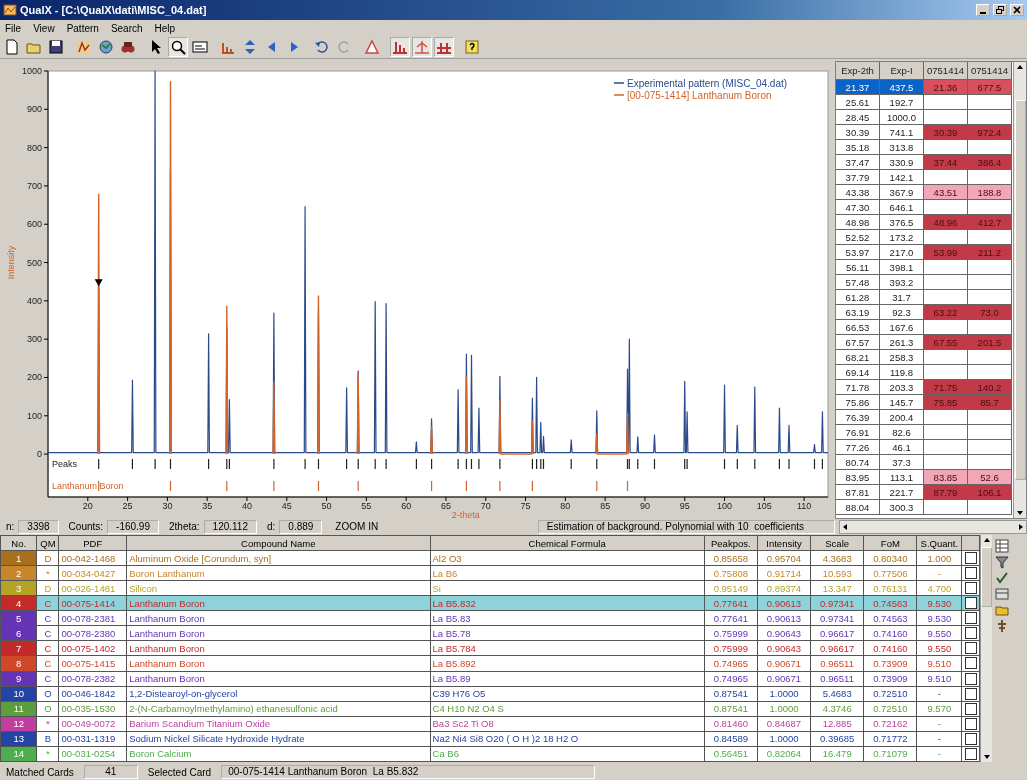  I want to click on menu-item: Pattern, so click(82, 28).